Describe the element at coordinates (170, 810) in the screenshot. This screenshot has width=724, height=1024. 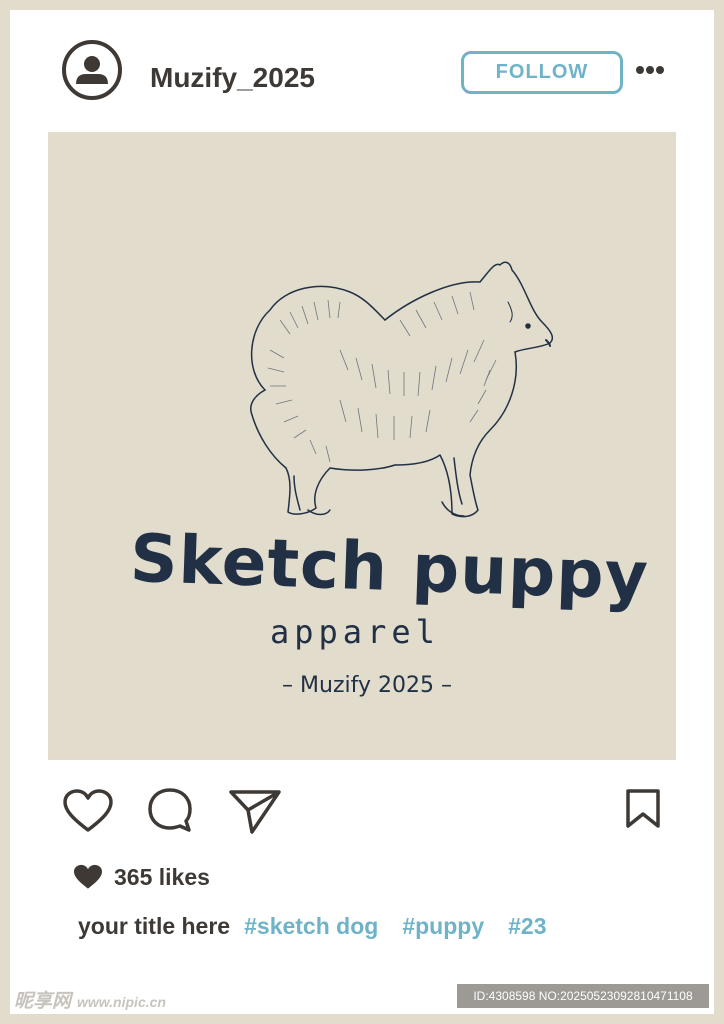
I see `comment-icon` at that location.